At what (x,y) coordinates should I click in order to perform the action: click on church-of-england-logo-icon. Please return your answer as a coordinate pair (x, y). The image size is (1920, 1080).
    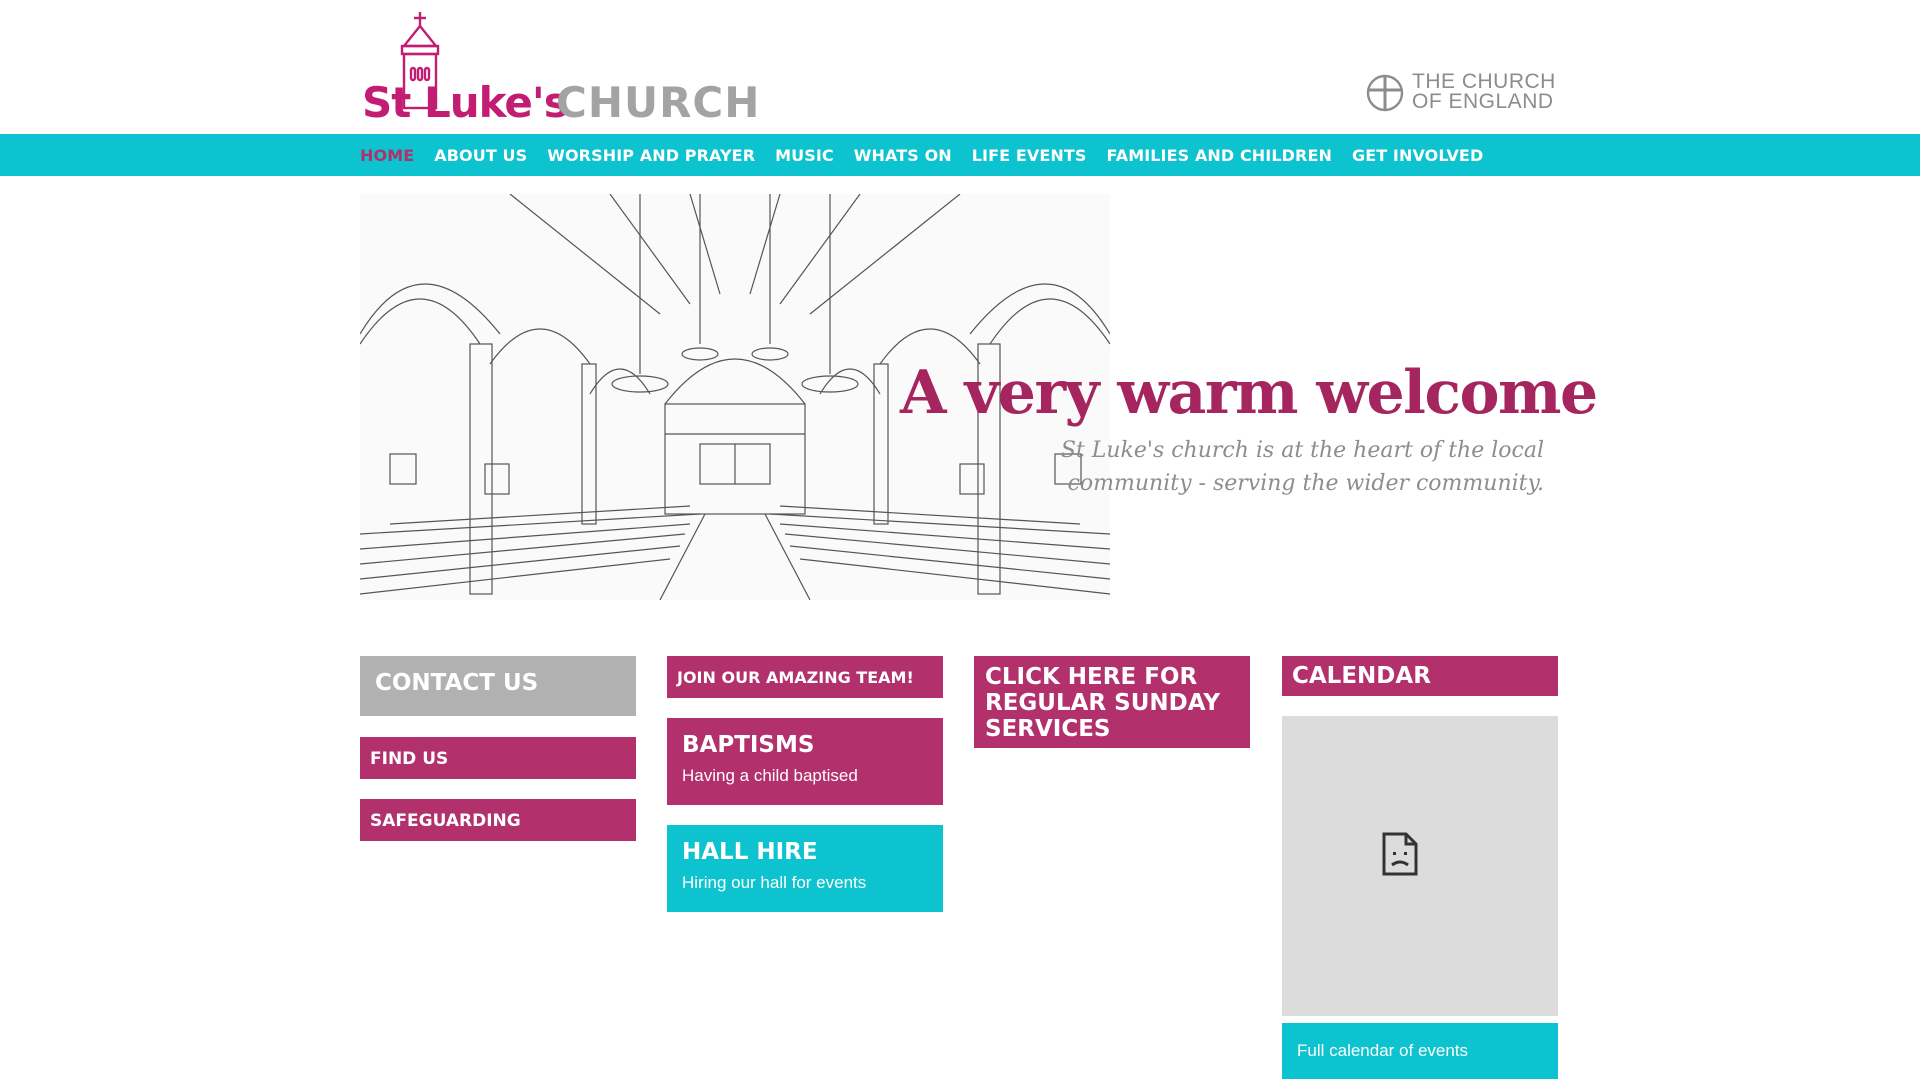
    Looking at the image, I should click on (1385, 93).